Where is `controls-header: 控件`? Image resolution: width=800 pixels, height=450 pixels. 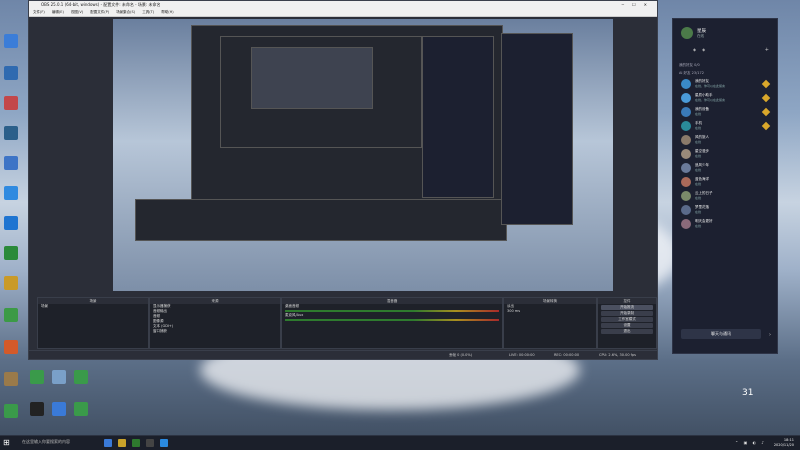 controls-header: 控件 is located at coordinates (627, 301).